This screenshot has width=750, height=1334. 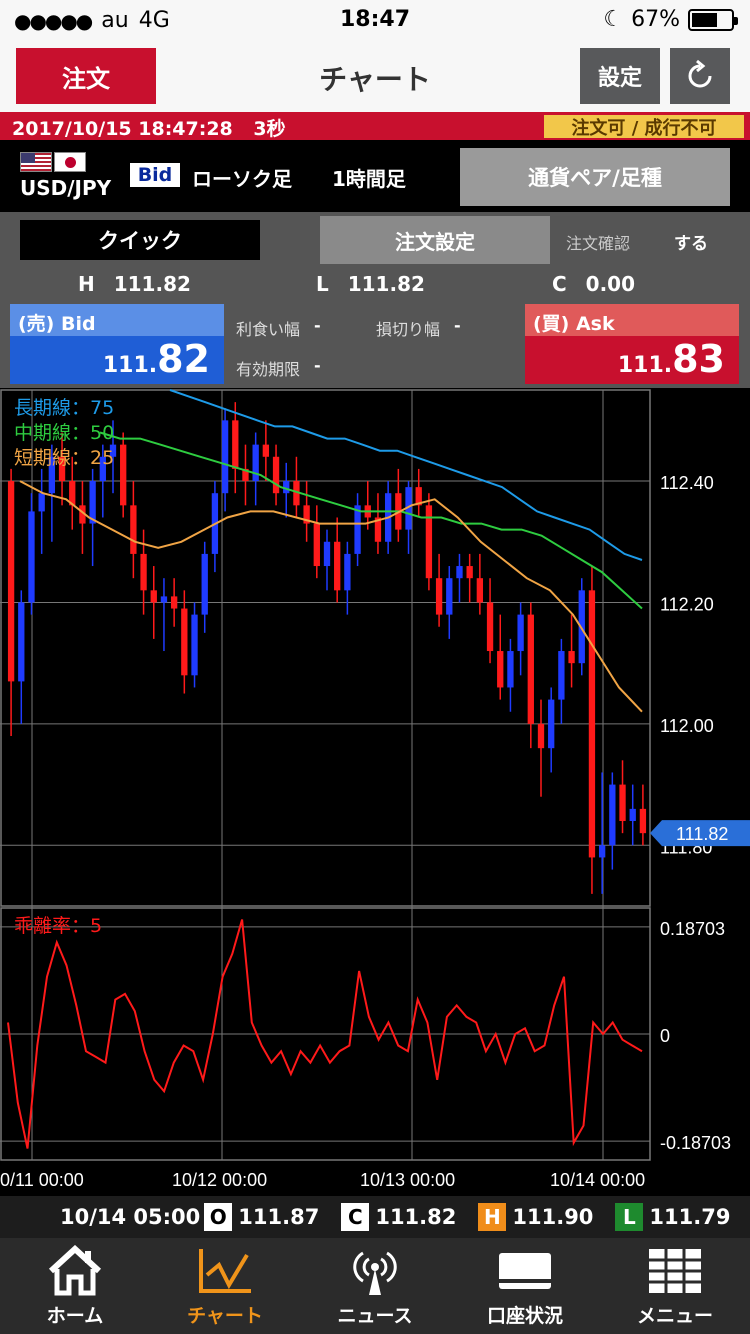 I want to click on home-icon, so click(x=75, y=1270).